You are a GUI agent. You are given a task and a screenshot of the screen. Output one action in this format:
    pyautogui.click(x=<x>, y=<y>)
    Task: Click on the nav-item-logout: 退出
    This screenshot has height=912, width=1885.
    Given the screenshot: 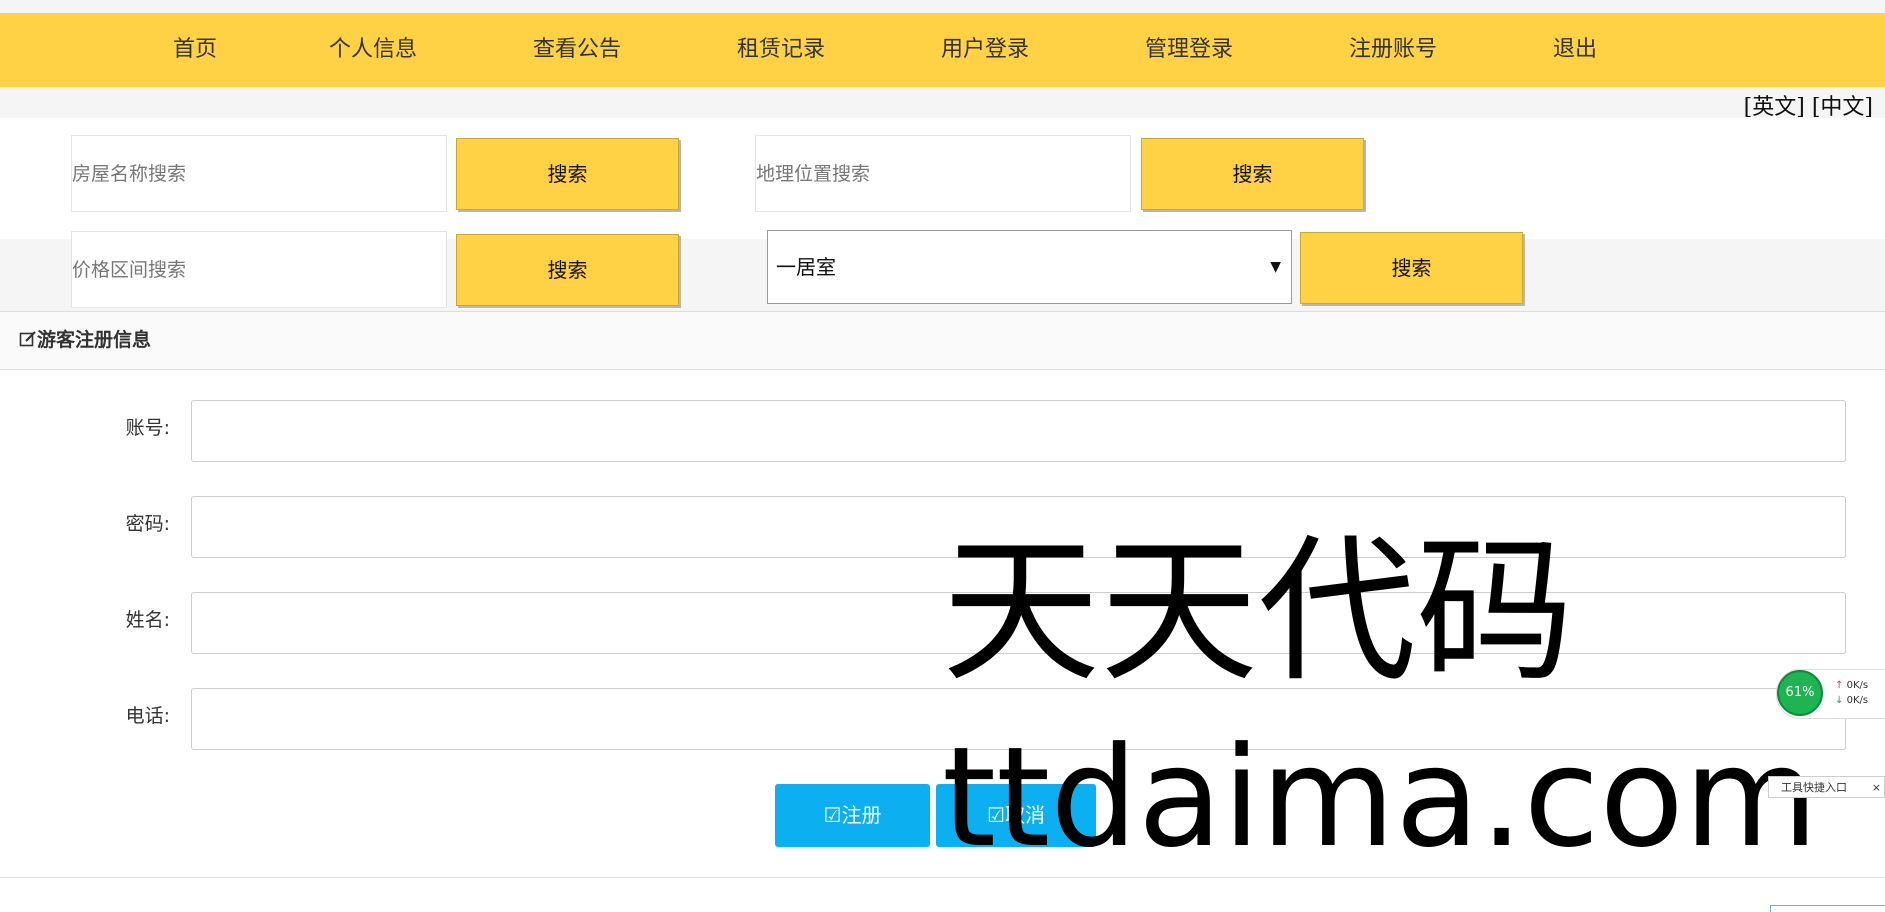 What is the action you would take?
    pyautogui.click(x=1575, y=50)
    